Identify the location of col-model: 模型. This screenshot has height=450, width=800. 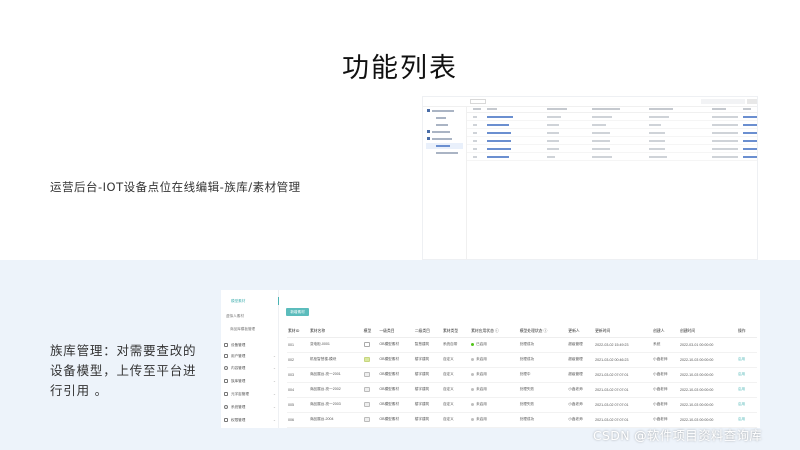
(370, 332).